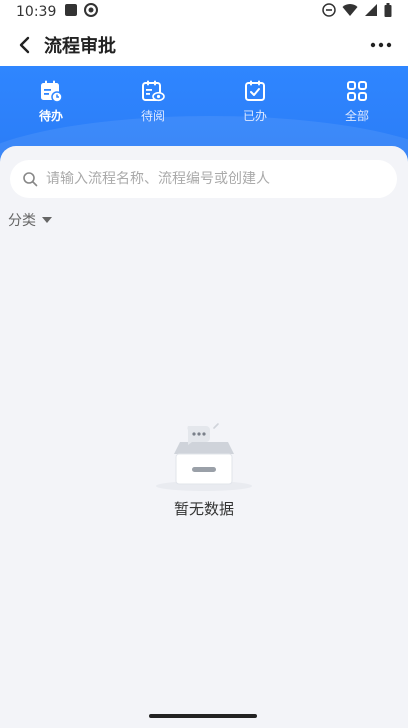 This screenshot has width=408, height=728. I want to click on empty-state: 暂无数据, so click(204, 470).